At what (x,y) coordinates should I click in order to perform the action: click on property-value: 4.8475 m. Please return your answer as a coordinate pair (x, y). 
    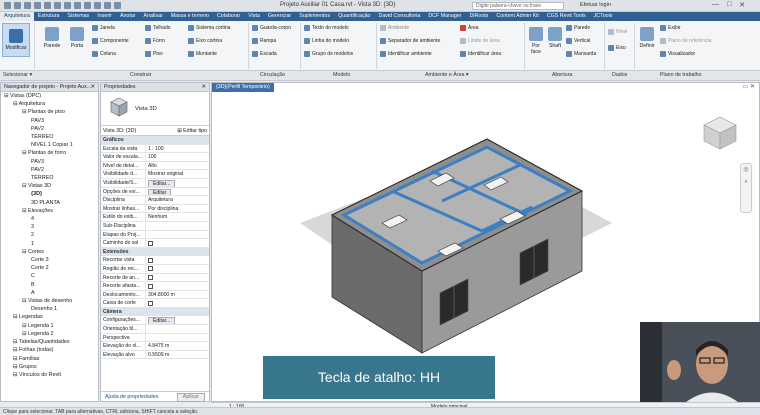
    Looking at the image, I should click on (177, 346).